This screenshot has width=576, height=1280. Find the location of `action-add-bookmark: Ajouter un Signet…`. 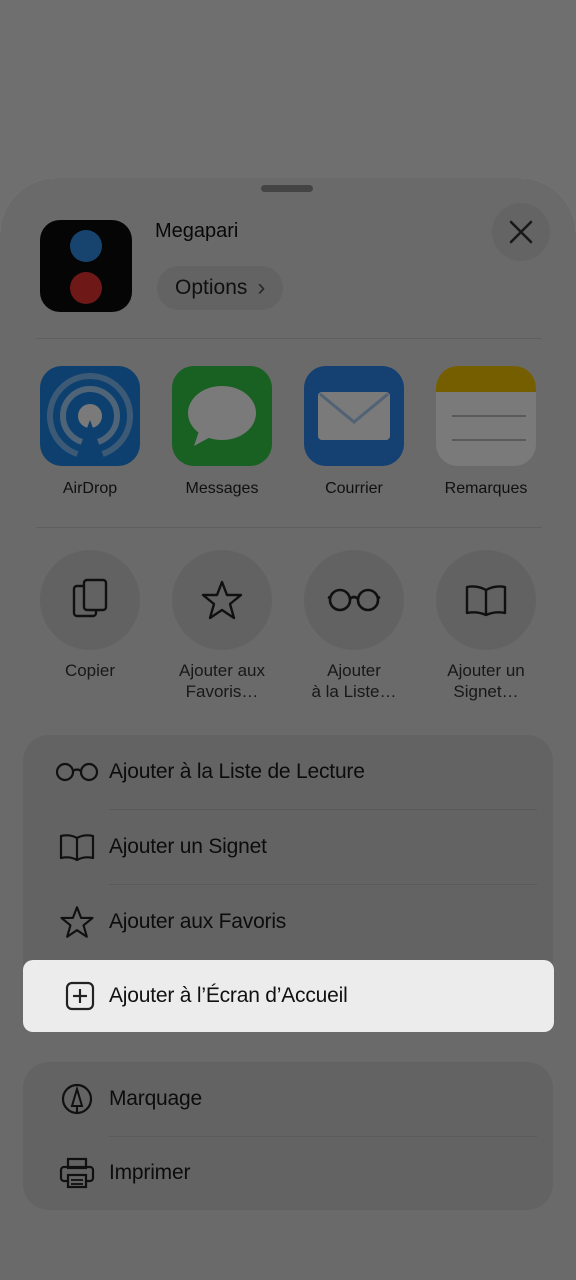

action-add-bookmark: Ajouter un Signet… is located at coordinates (486, 626).